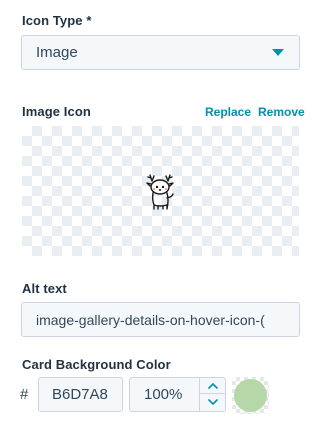 This screenshot has width=323, height=432. I want to click on chevron-up-icon, so click(212, 385).